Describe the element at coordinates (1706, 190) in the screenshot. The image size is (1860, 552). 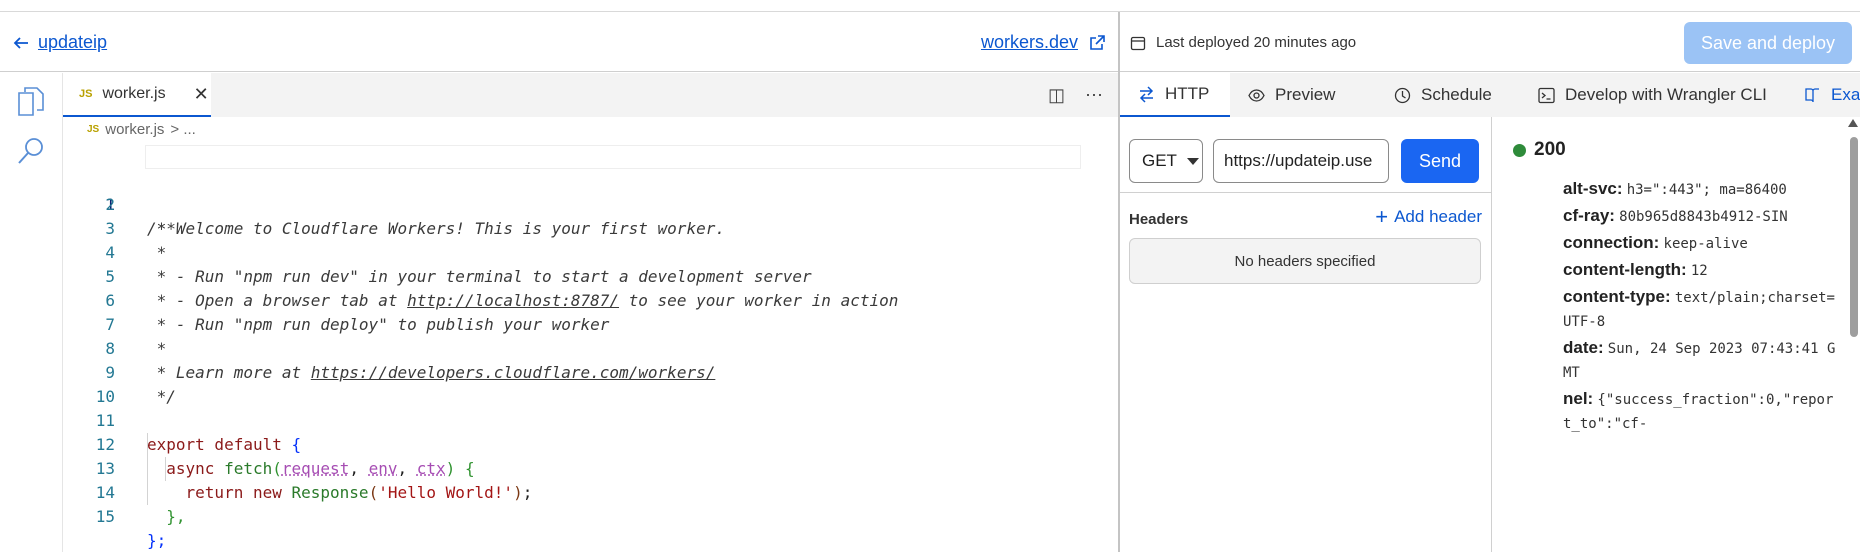
I see `header-value: h3=":443"; ma=86400` at that location.